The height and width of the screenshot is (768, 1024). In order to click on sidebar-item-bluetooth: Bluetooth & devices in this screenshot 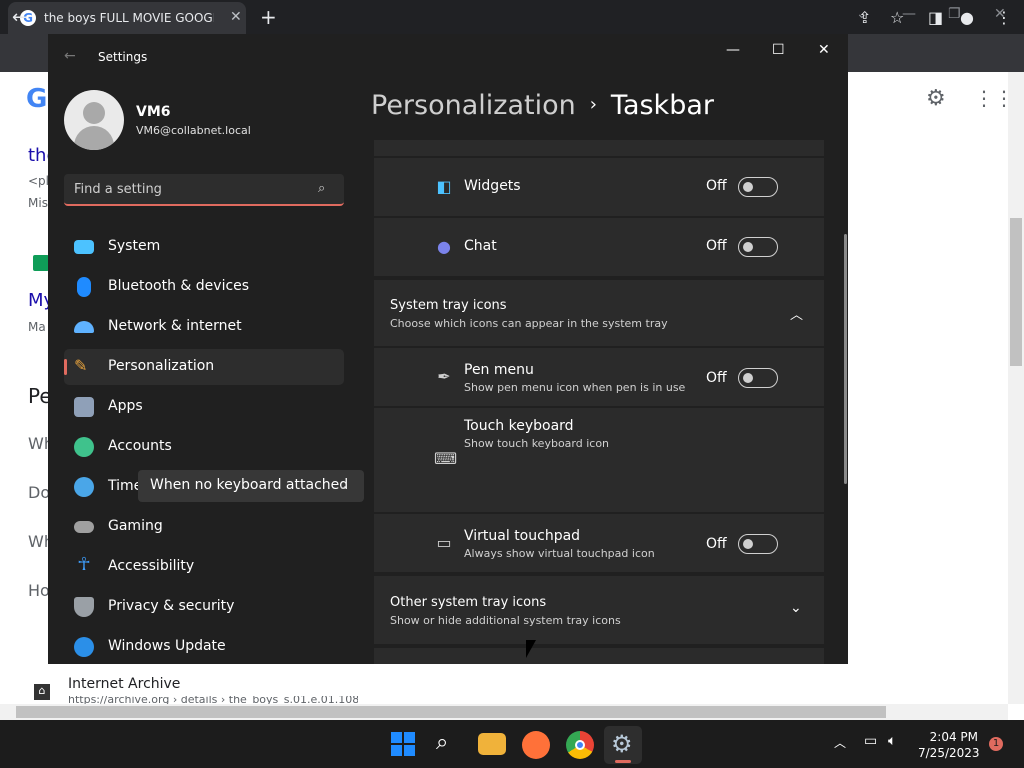, I will do `click(204, 287)`.